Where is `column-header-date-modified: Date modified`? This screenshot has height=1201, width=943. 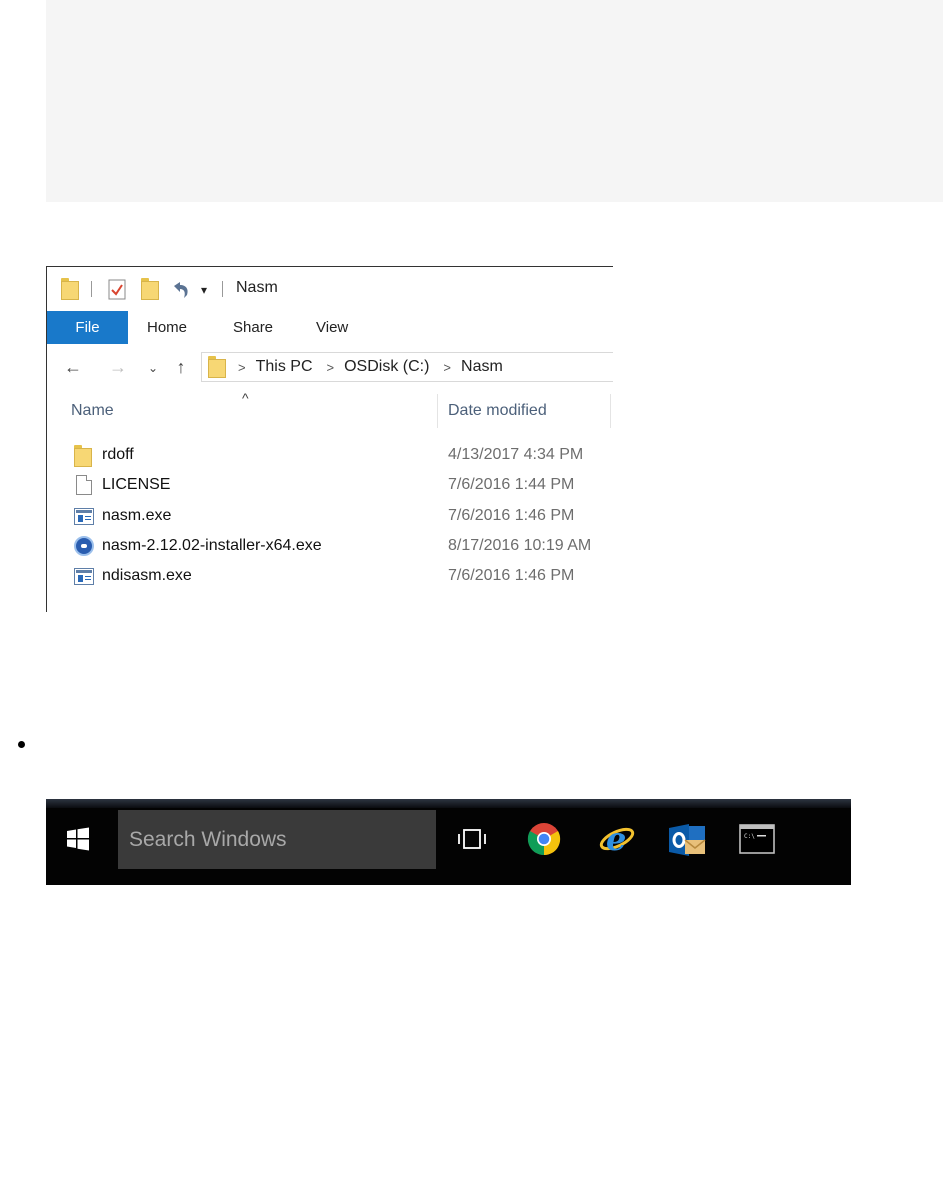 column-header-date-modified: Date modified is located at coordinates (497, 411).